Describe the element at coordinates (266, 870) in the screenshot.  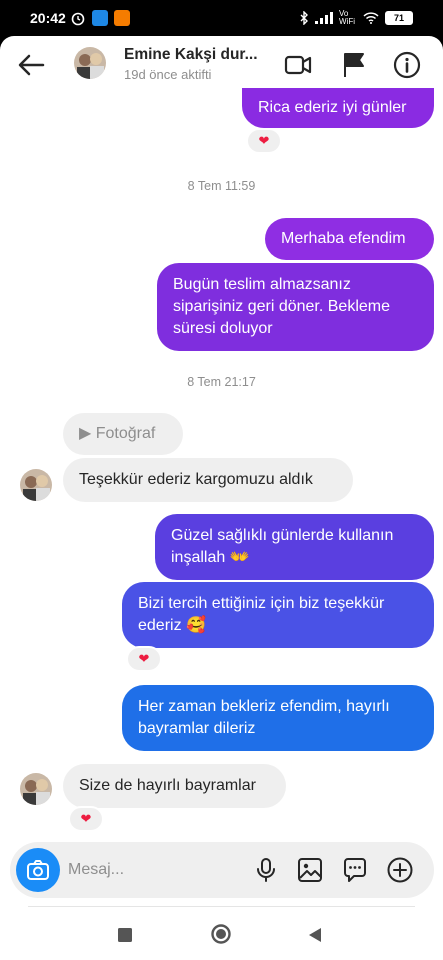
I see `microphone-icon` at that location.